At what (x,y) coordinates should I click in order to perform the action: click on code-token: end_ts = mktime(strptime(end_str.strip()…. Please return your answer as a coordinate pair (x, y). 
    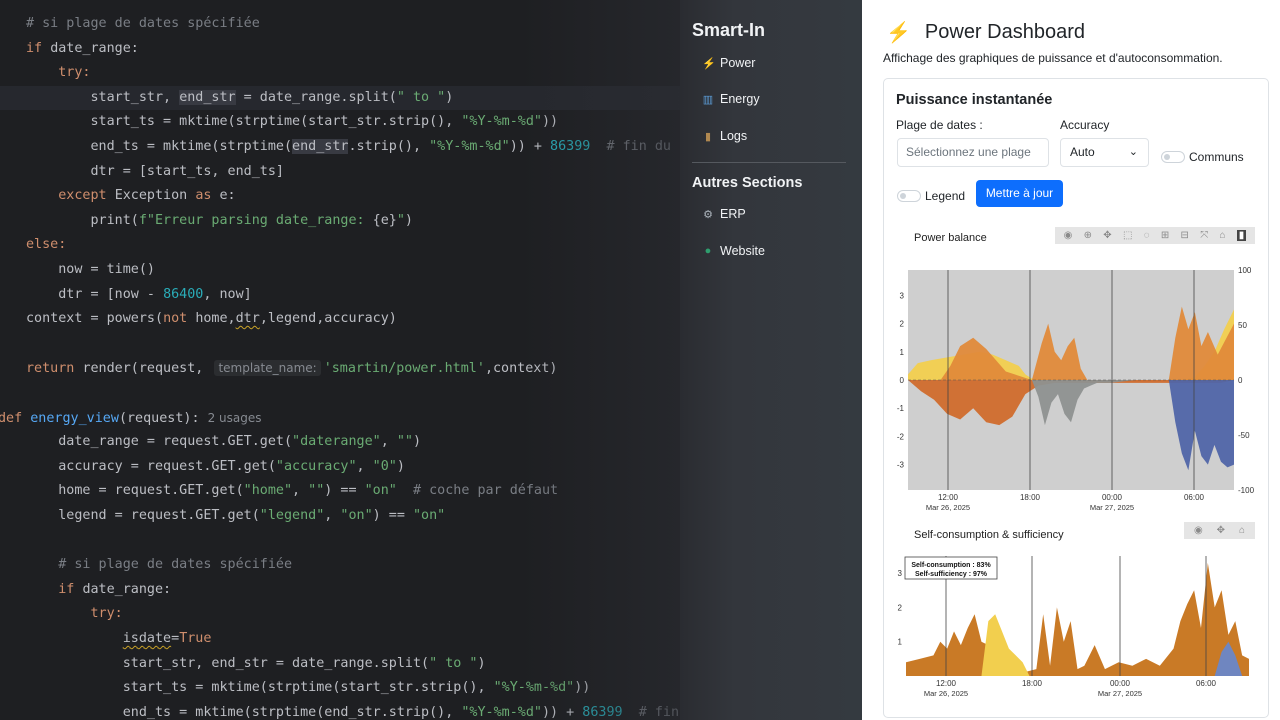
    Looking at the image, I should click on (244, 712).